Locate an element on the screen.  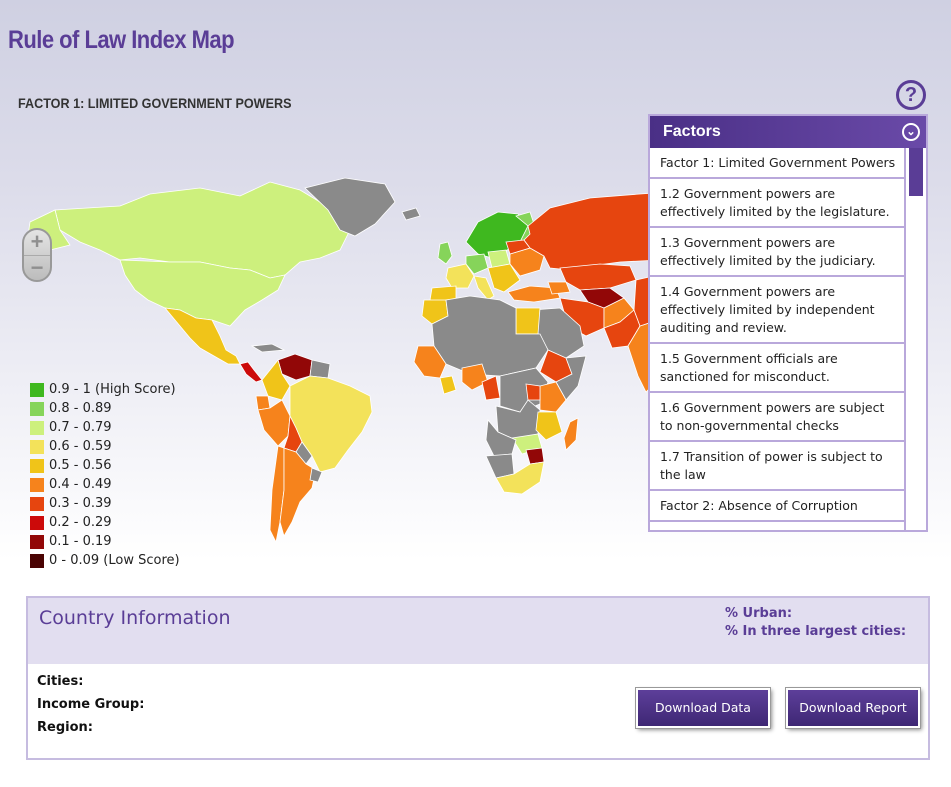
country-tanzania is located at coordinates (549, 426).